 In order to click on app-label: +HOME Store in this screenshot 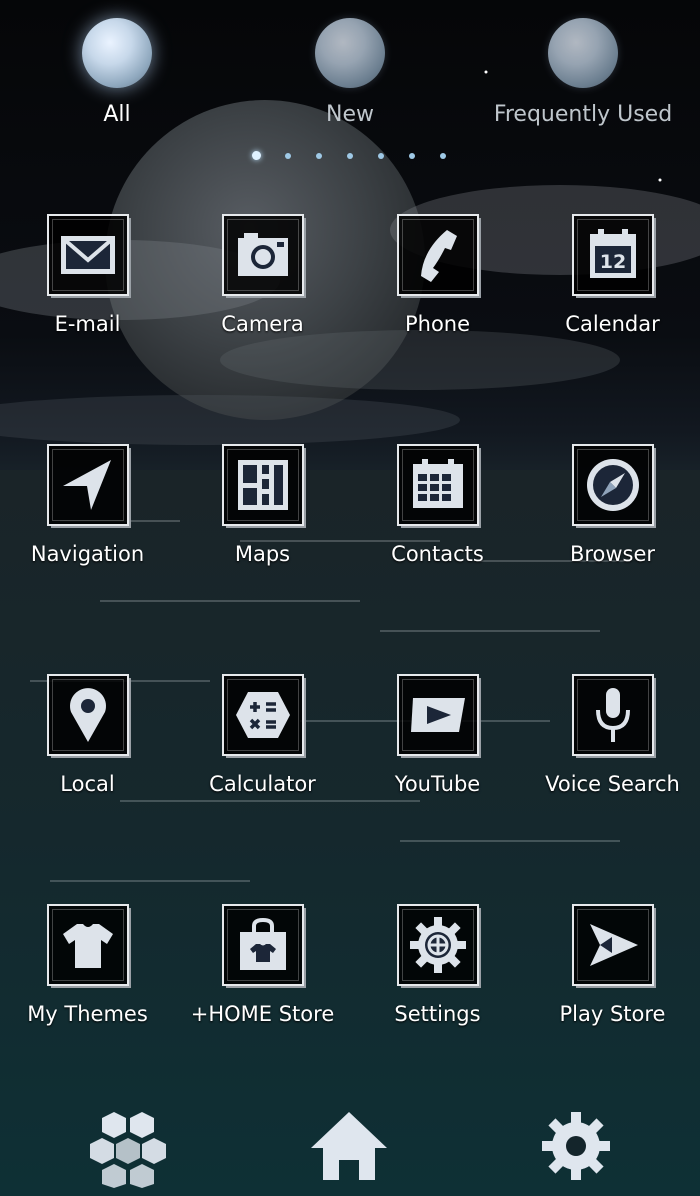, I will do `click(262, 1014)`.